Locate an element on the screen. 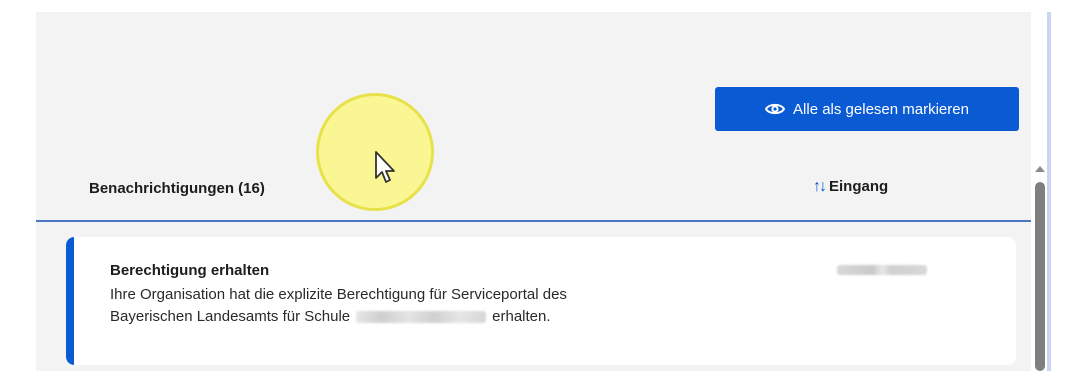 The height and width of the screenshot is (371, 1066). scroll-thumb is located at coordinates (1040, 276).